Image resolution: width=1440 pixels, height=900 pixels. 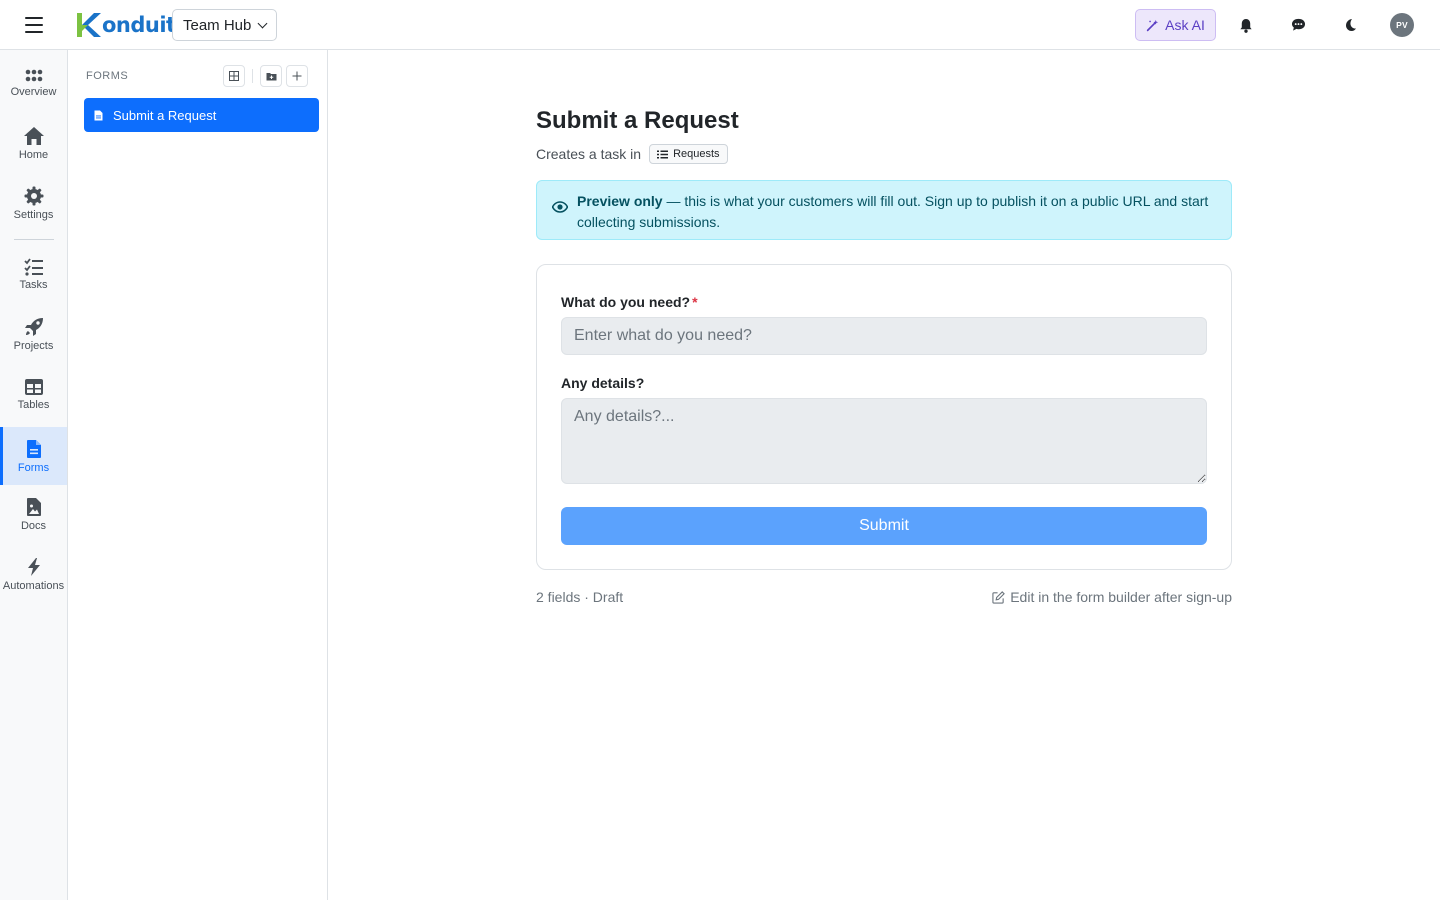 What do you see at coordinates (663, 154) in the screenshot?
I see `list-check-icon` at bounding box center [663, 154].